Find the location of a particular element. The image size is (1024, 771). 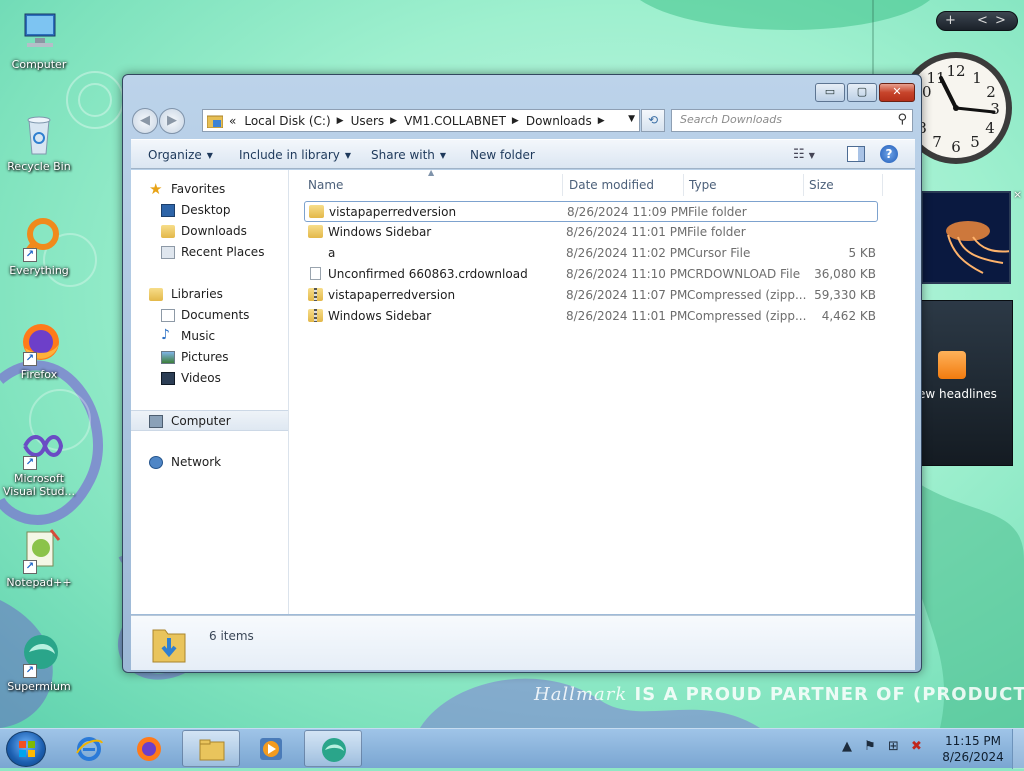

nav-documents: Documents is located at coordinates (209, 315).